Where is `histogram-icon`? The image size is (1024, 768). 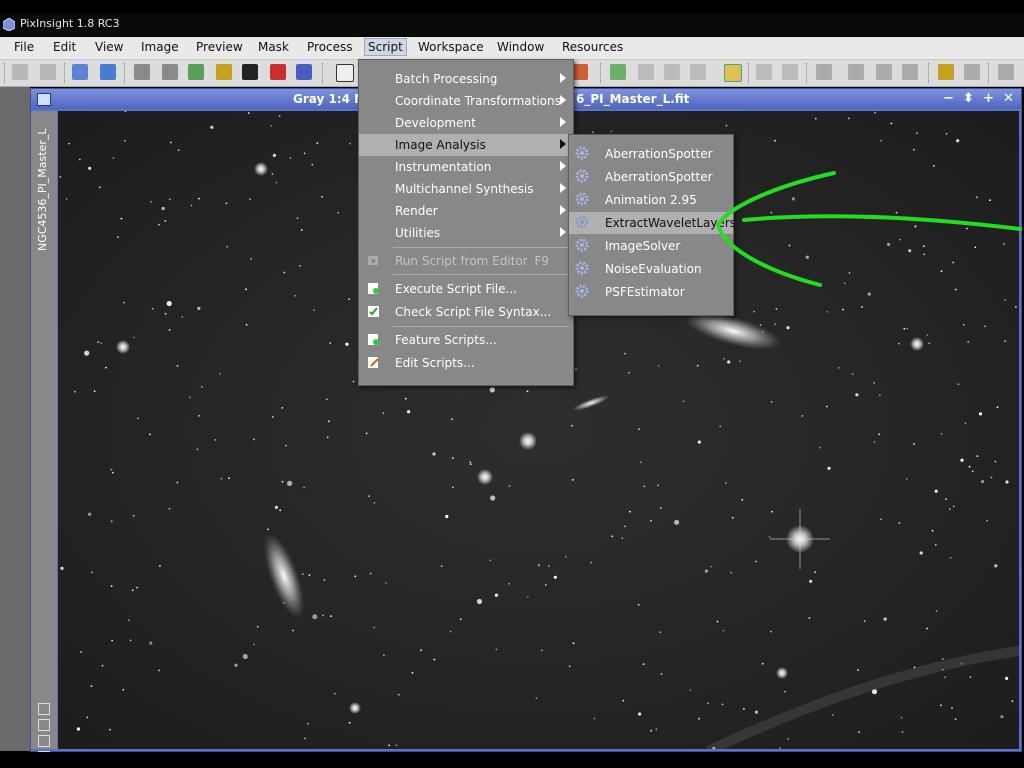
histogram-icon is located at coordinates (304, 72).